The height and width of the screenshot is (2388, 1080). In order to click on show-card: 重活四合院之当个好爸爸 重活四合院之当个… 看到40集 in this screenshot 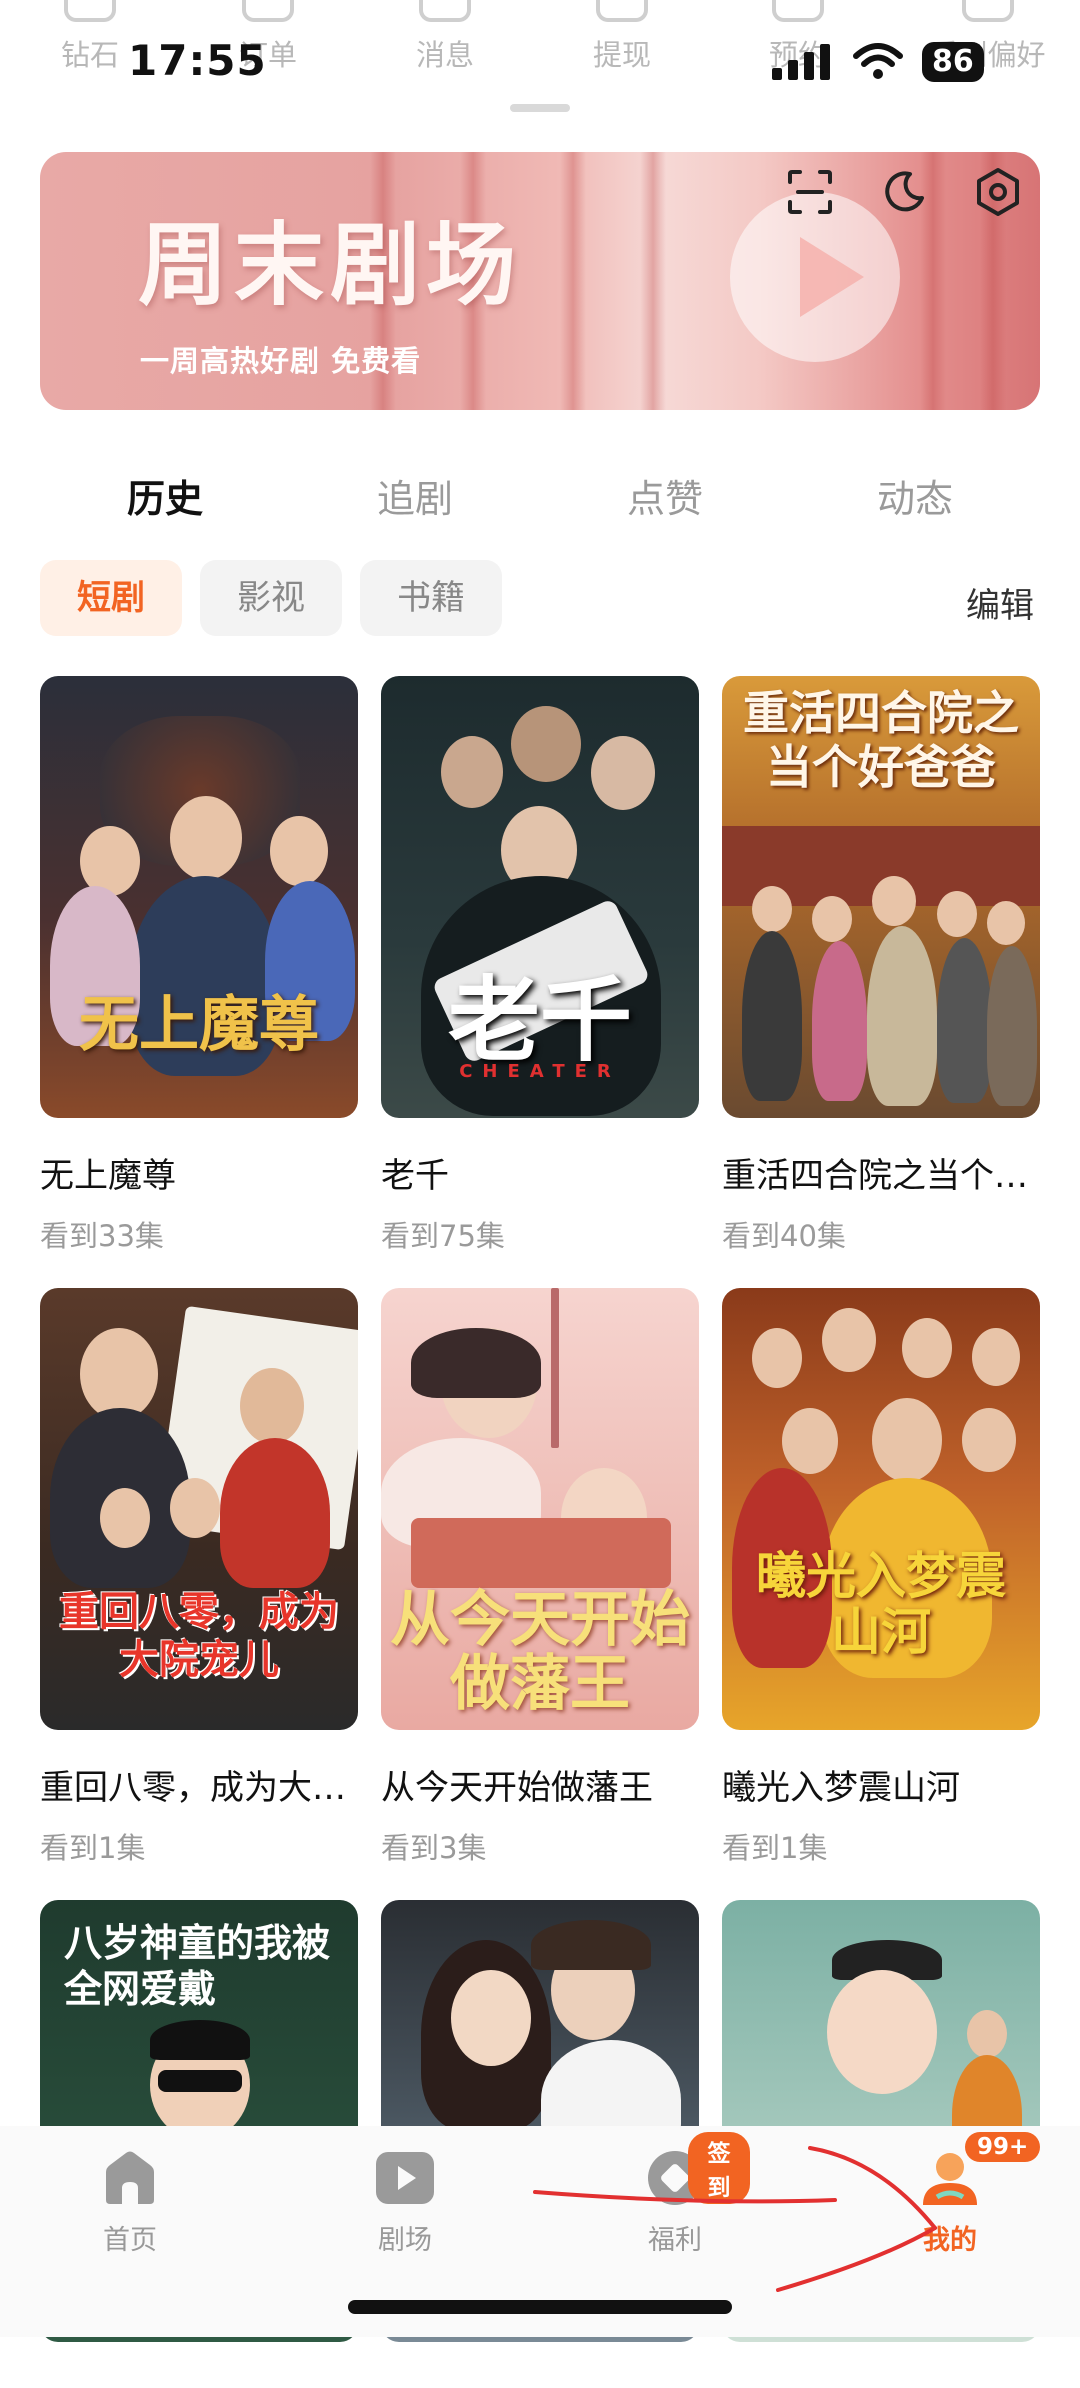, I will do `click(881, 965)`.